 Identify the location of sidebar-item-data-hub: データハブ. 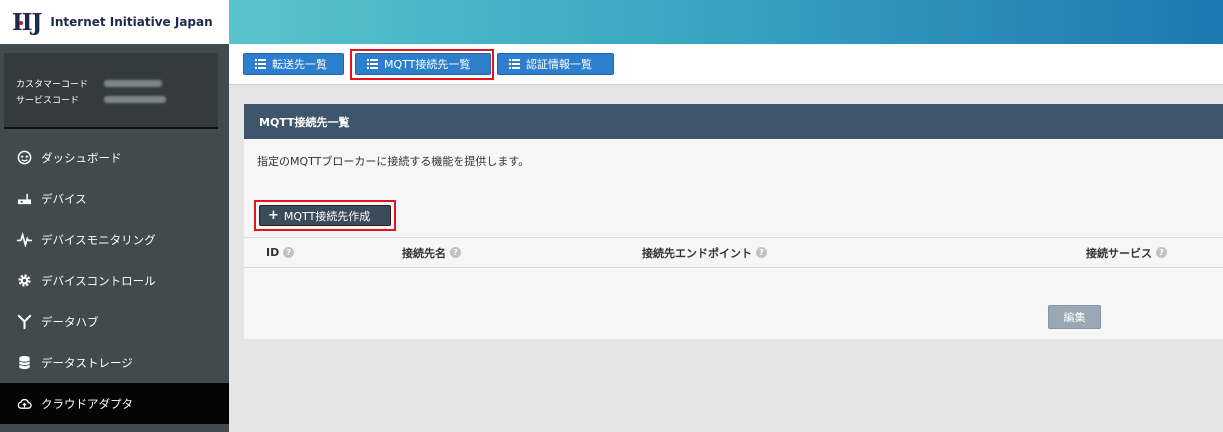
(114, 321).